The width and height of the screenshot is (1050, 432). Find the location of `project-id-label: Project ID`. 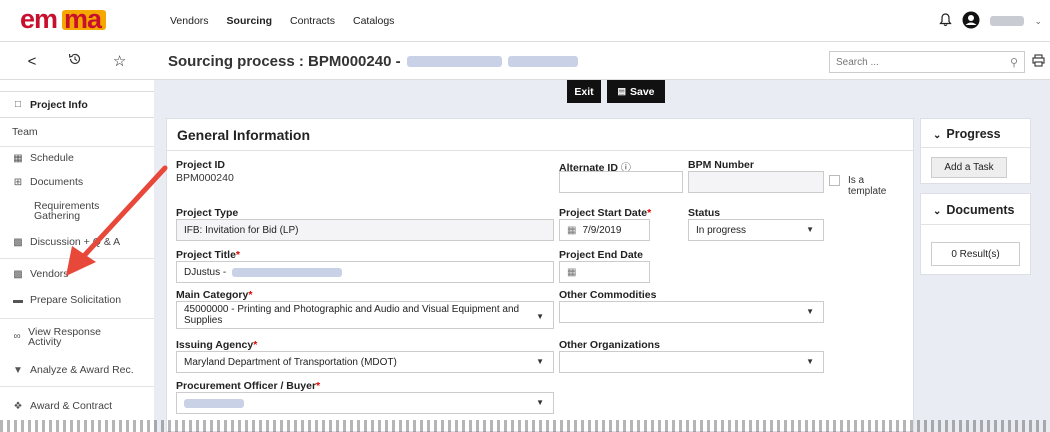

project-id-label: Project ID is located at coordinates (201, 165).